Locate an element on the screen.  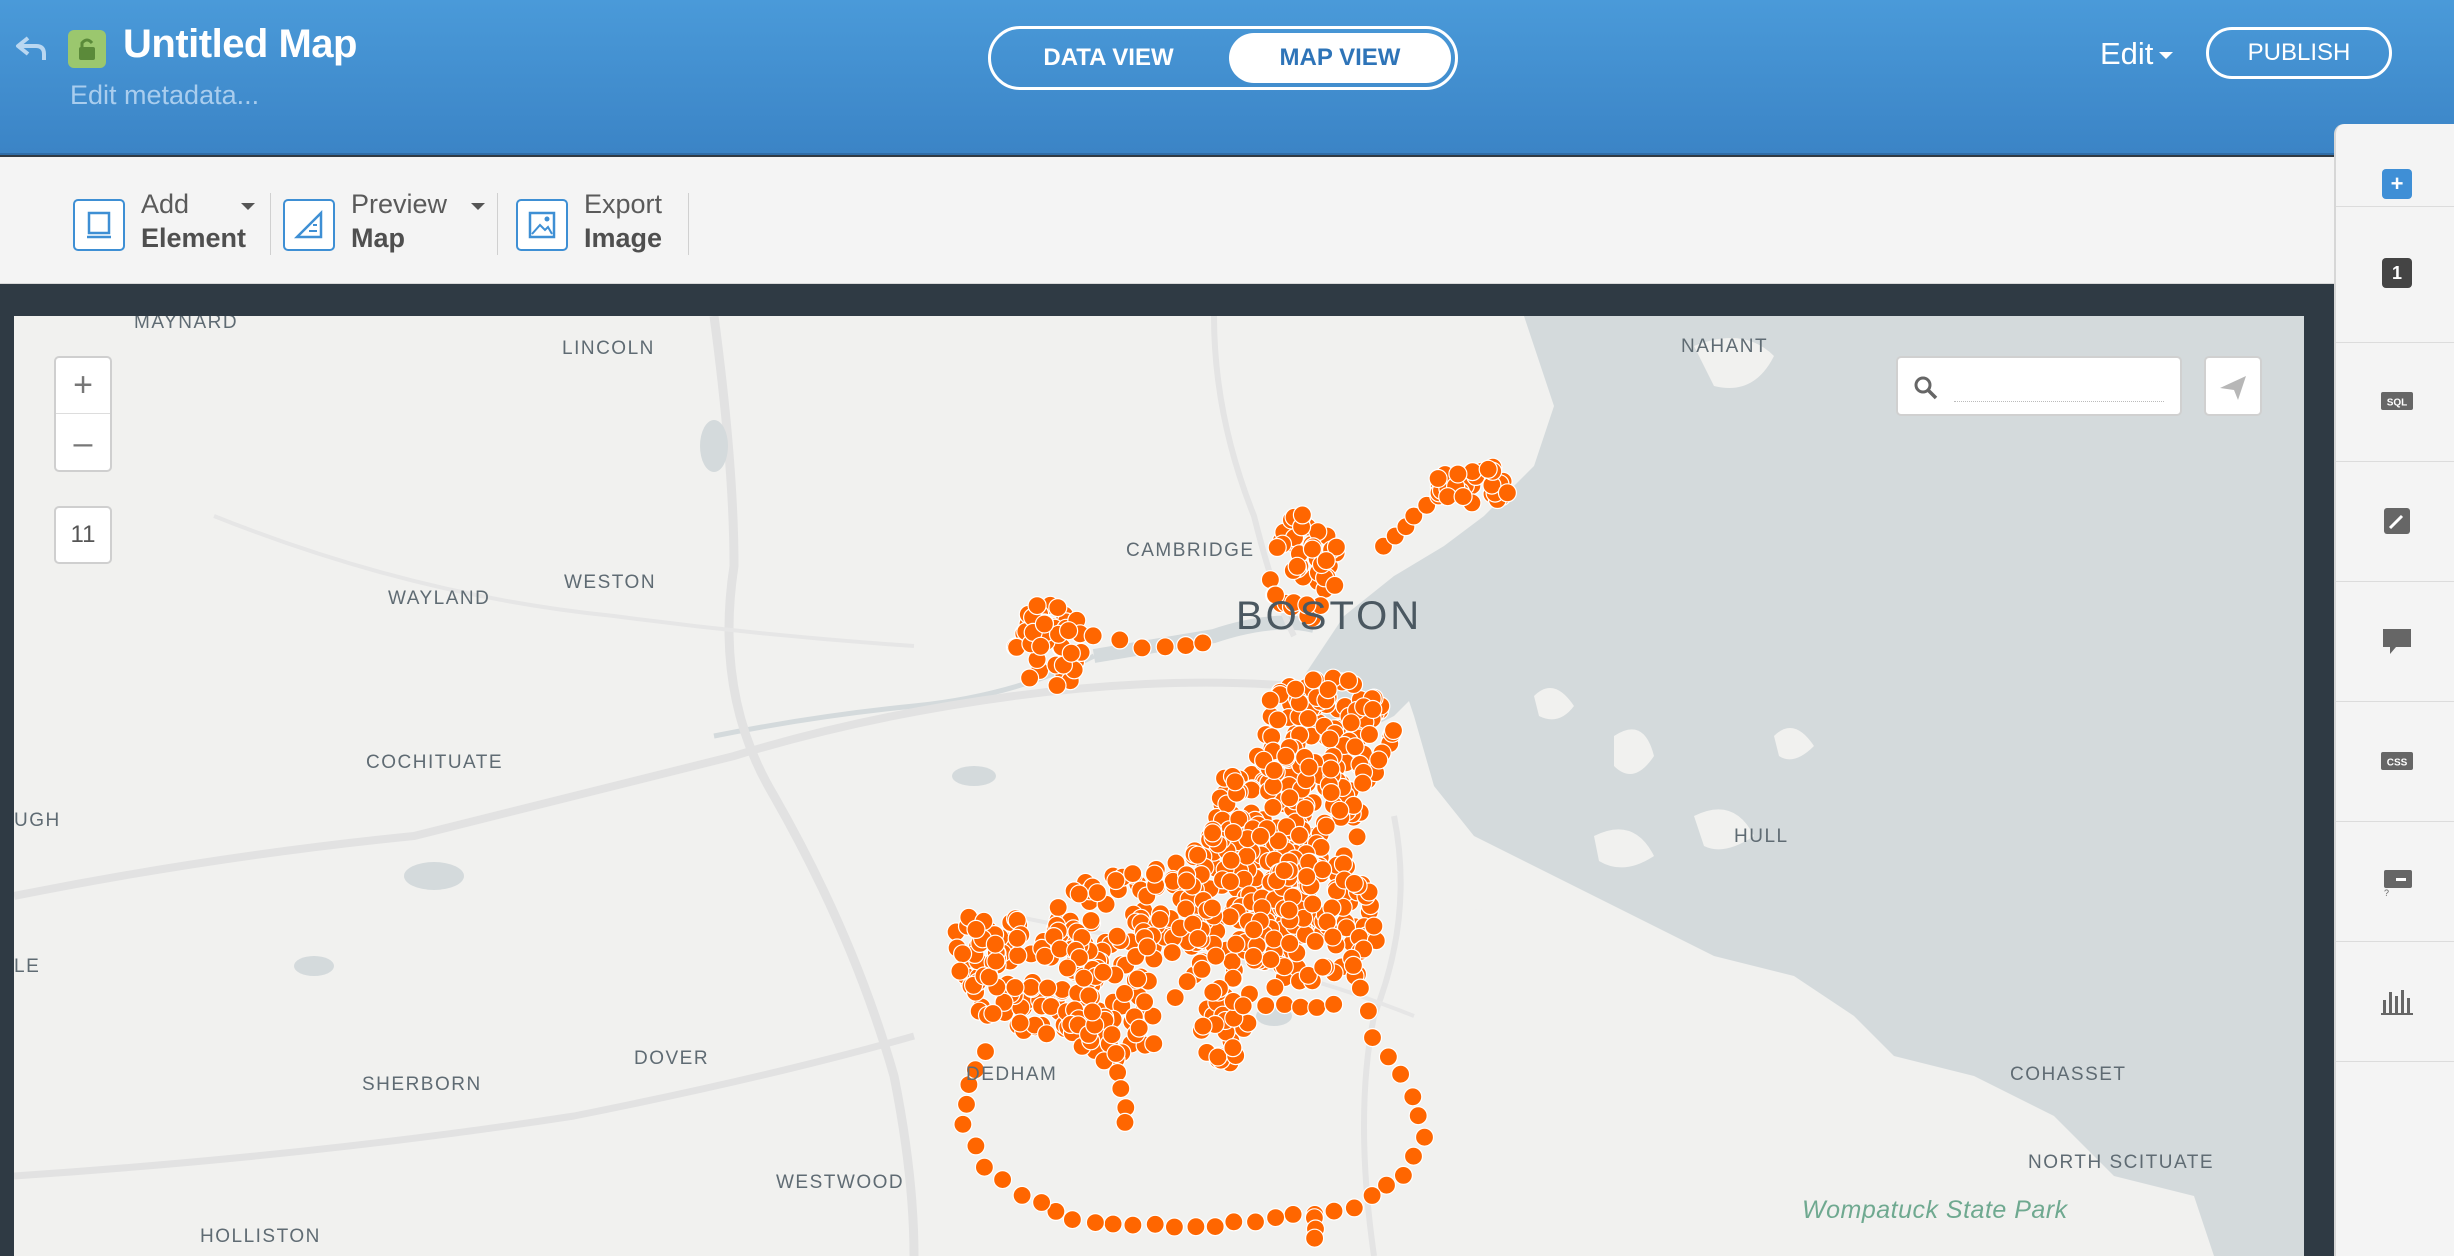
back-arrow-icon is located at coordinates (31, 47).